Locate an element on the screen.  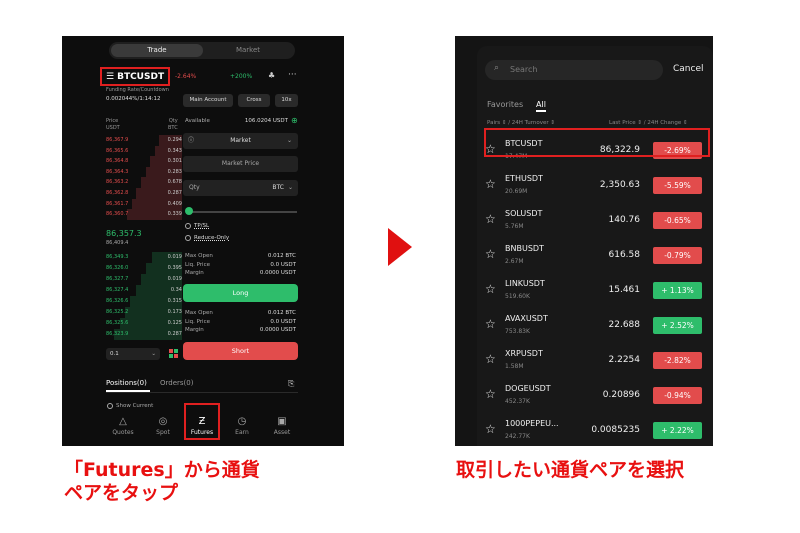
pair-price: 22.688 is located at coordinates (624, 325).